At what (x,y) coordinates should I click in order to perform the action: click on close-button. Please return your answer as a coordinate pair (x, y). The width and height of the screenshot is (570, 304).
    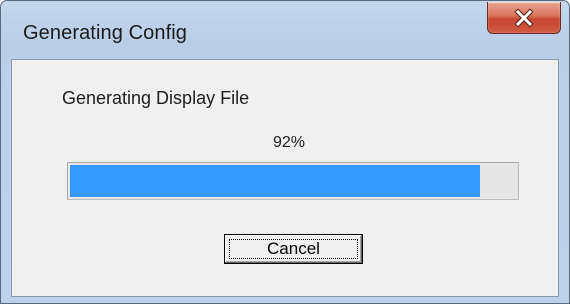
    Looking at the image, I should click on (524, 18).